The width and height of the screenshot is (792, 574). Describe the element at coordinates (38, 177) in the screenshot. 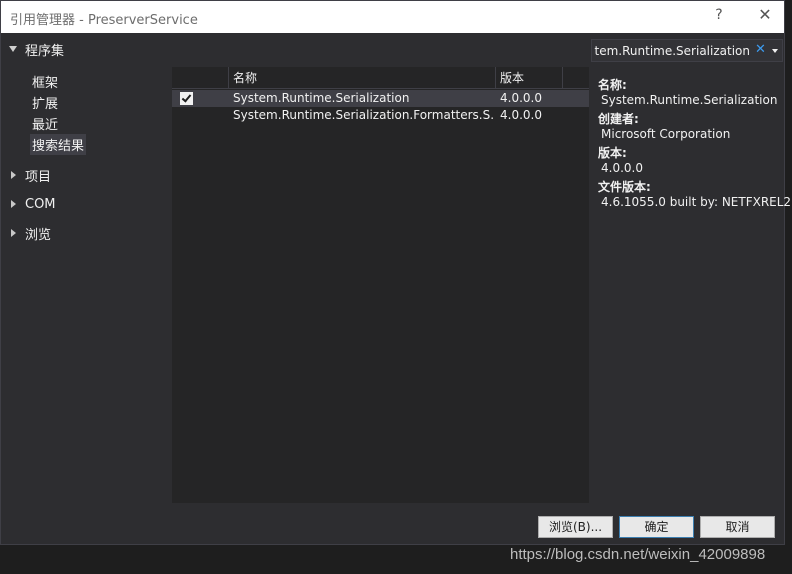

I see `nav-group-projects-label: 项目` at that location.